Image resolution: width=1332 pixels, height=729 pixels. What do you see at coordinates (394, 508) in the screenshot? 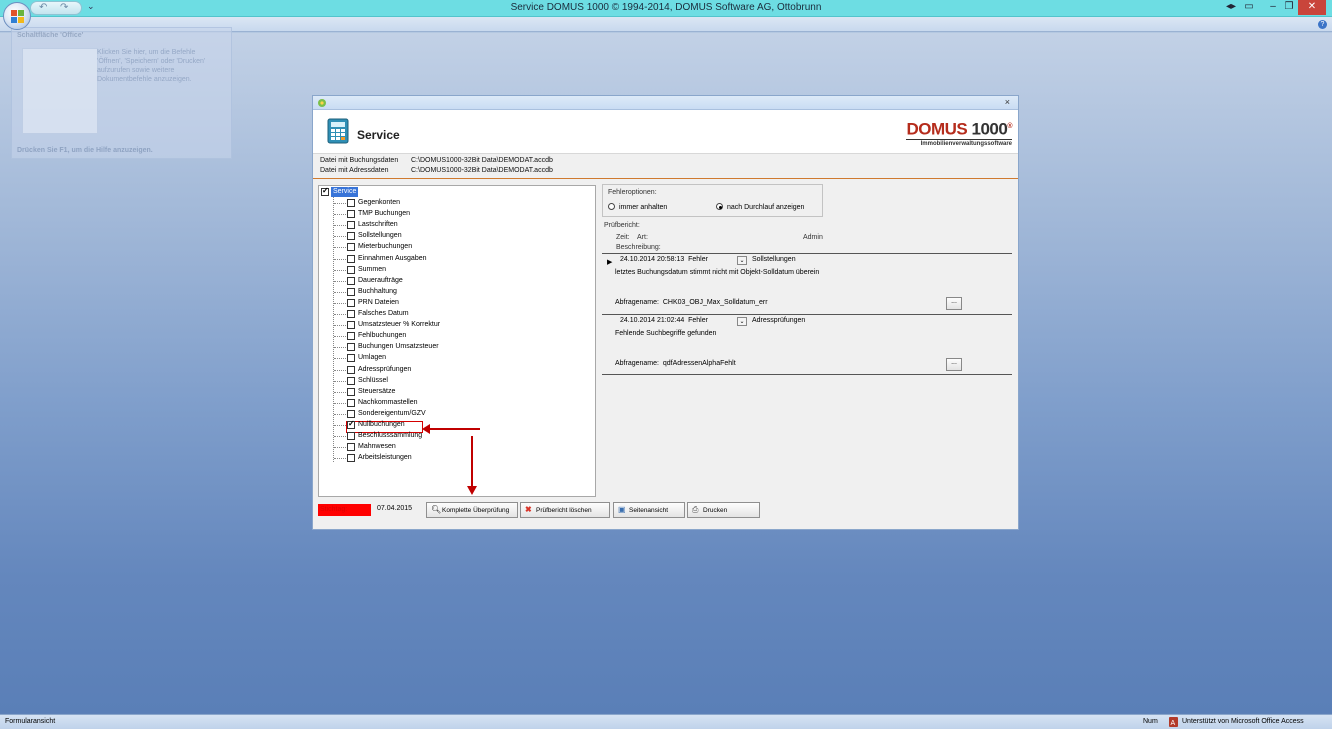
I see `stichtag-date: 07.04.2015` at bounding box center [394, 508].